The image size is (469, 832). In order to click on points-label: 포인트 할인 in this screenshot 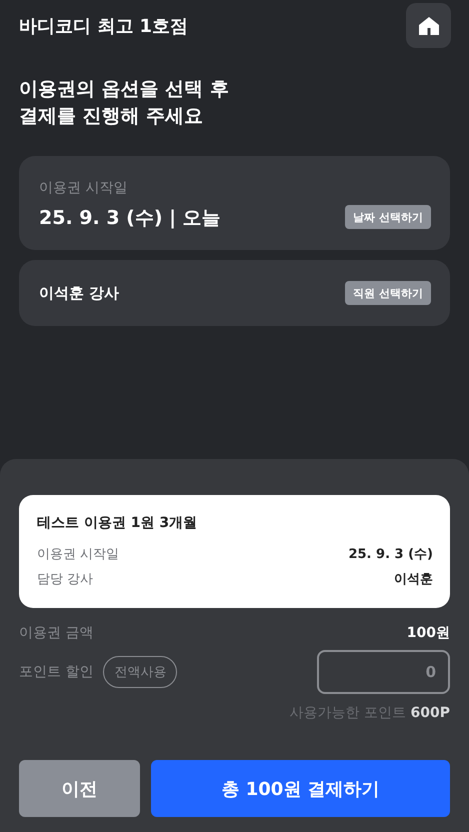, I will do `click(56, 672)`.